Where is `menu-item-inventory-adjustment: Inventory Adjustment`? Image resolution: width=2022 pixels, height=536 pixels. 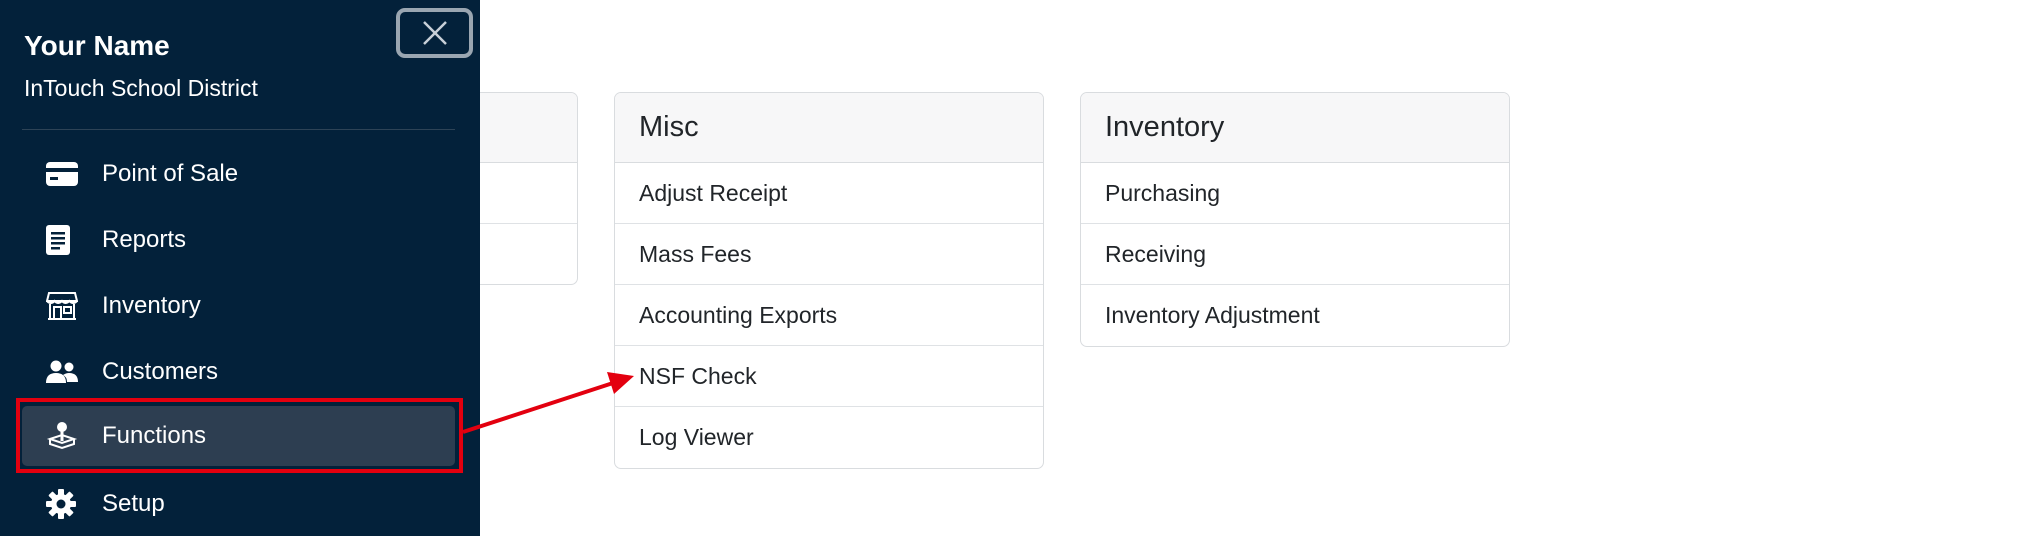 menu-item-inventory-adjustment: Inventory Adjustment is located at coordinates (1295, 315).